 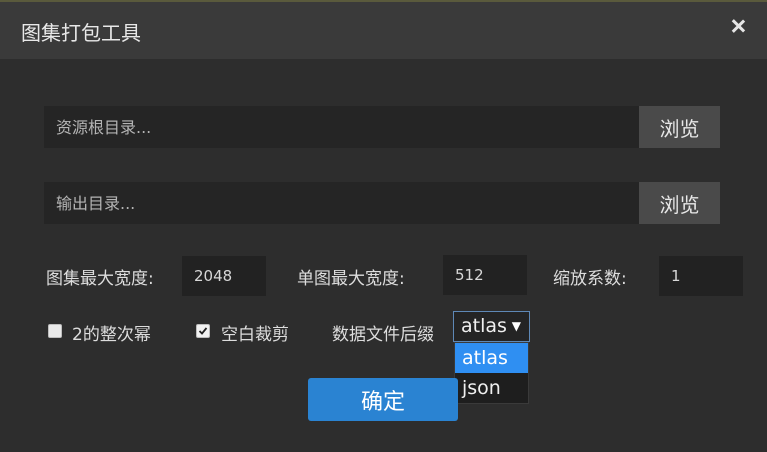 What do you see at coordinates (516, 326) in the screenshot?
I see `dropdown-arrow-icon: ▼` at bounding box center [516, 326].